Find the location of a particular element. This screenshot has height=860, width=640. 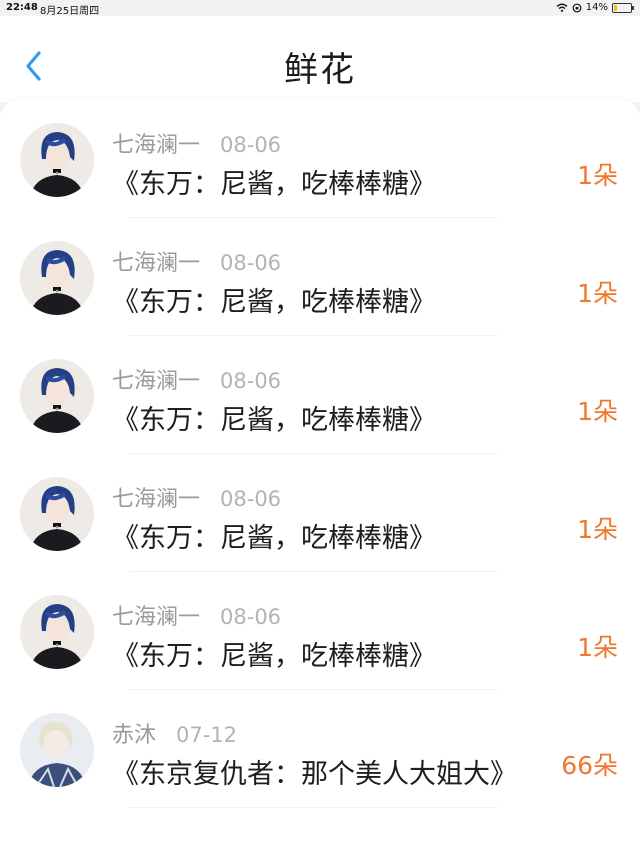

flower-count: 66朵 is located at coordinates (589, 765).